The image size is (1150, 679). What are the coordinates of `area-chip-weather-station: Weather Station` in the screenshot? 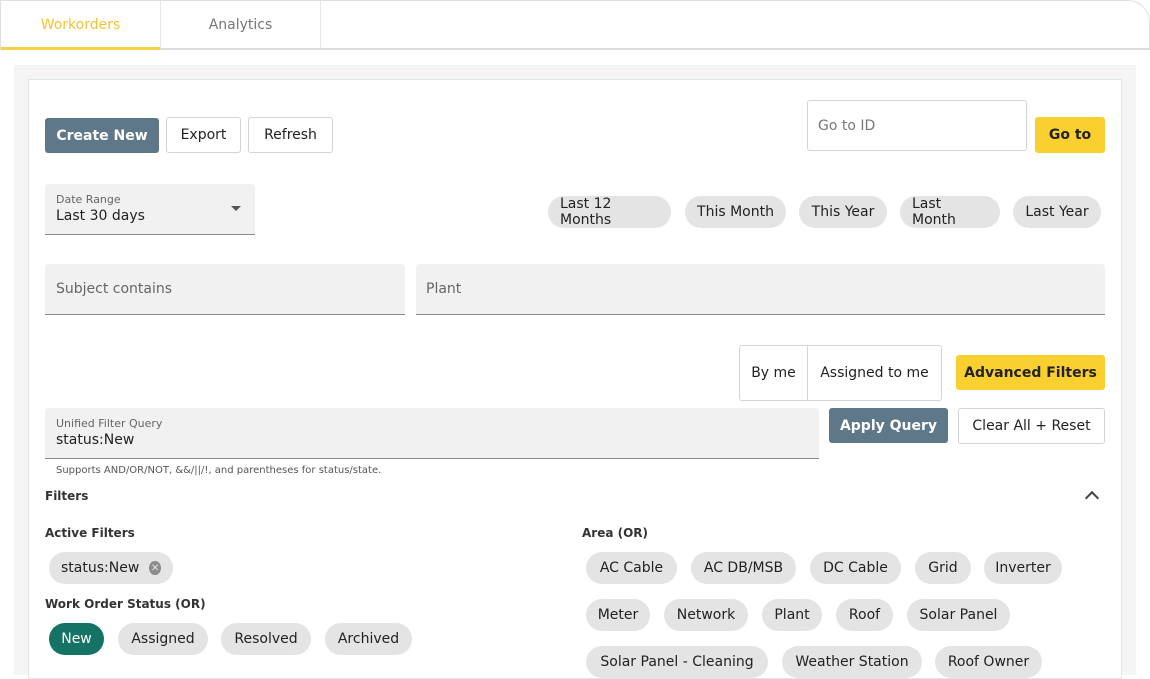 It's located at (852, 662).